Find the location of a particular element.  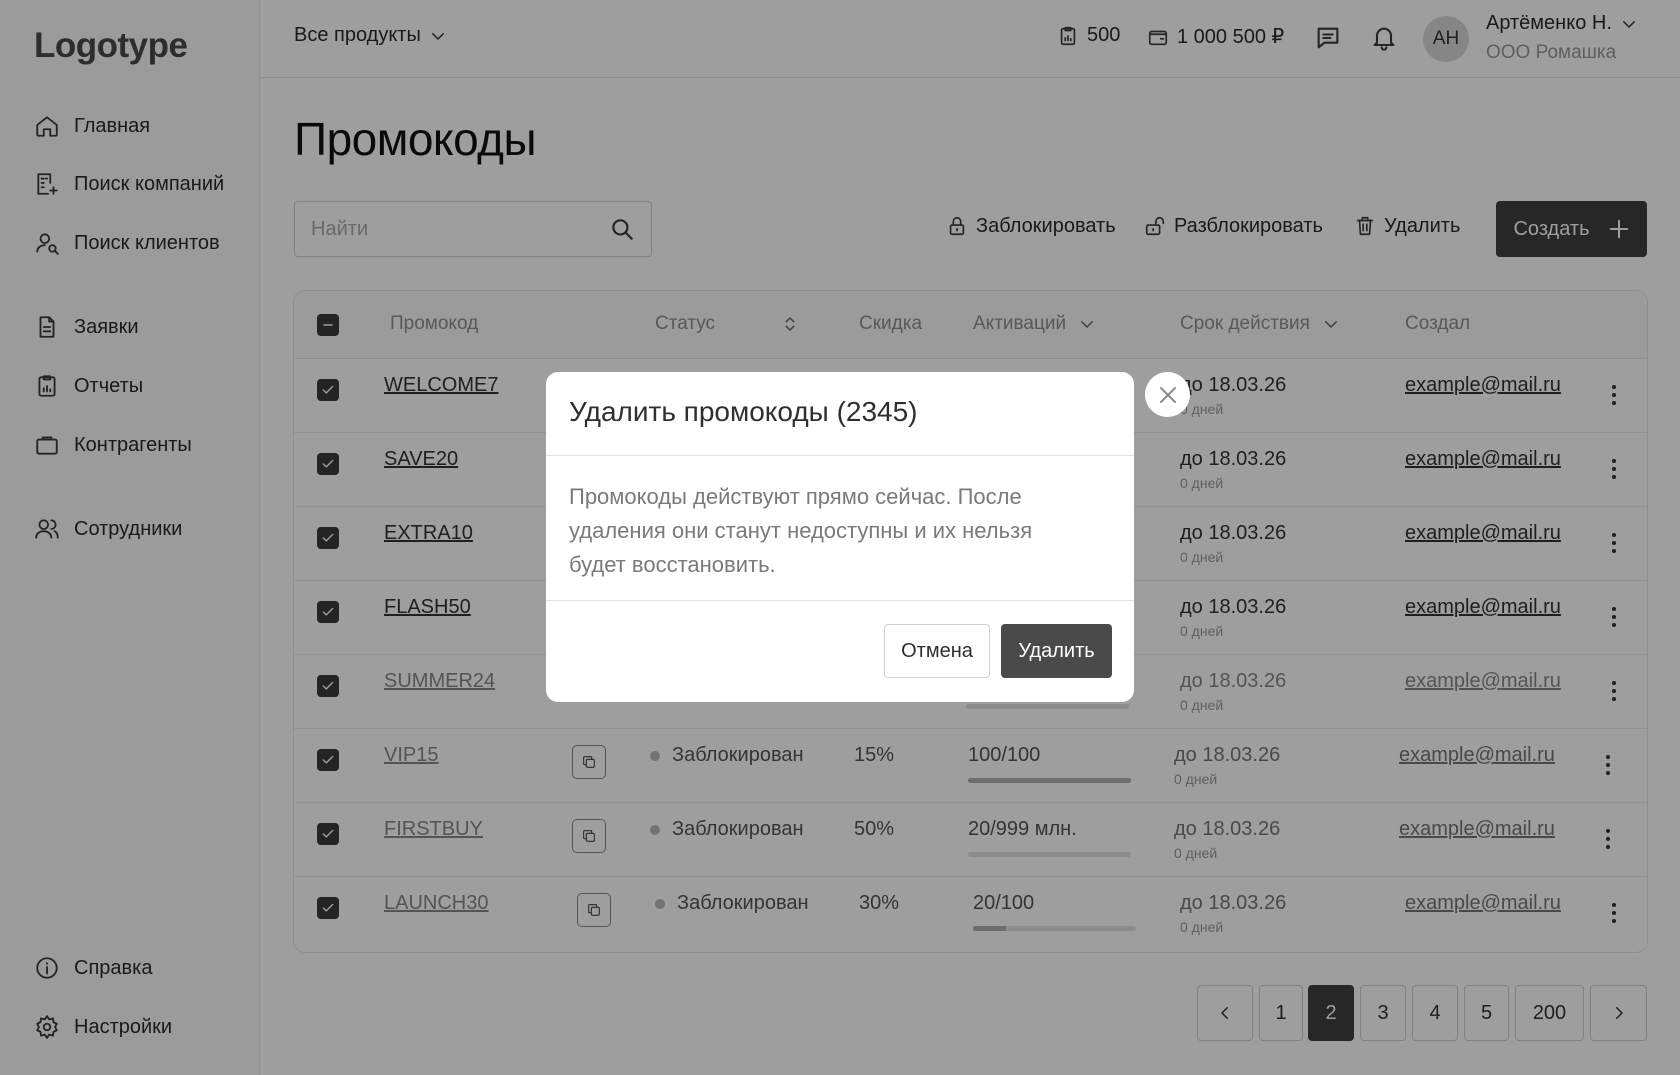

cancel-button: Отмена is located at coordinates (937, 651).